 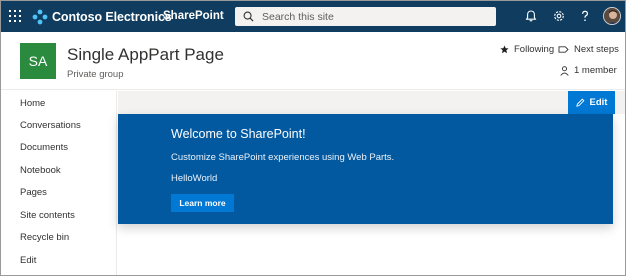 I want to click on bell-icon, so click(x=531, y=16).